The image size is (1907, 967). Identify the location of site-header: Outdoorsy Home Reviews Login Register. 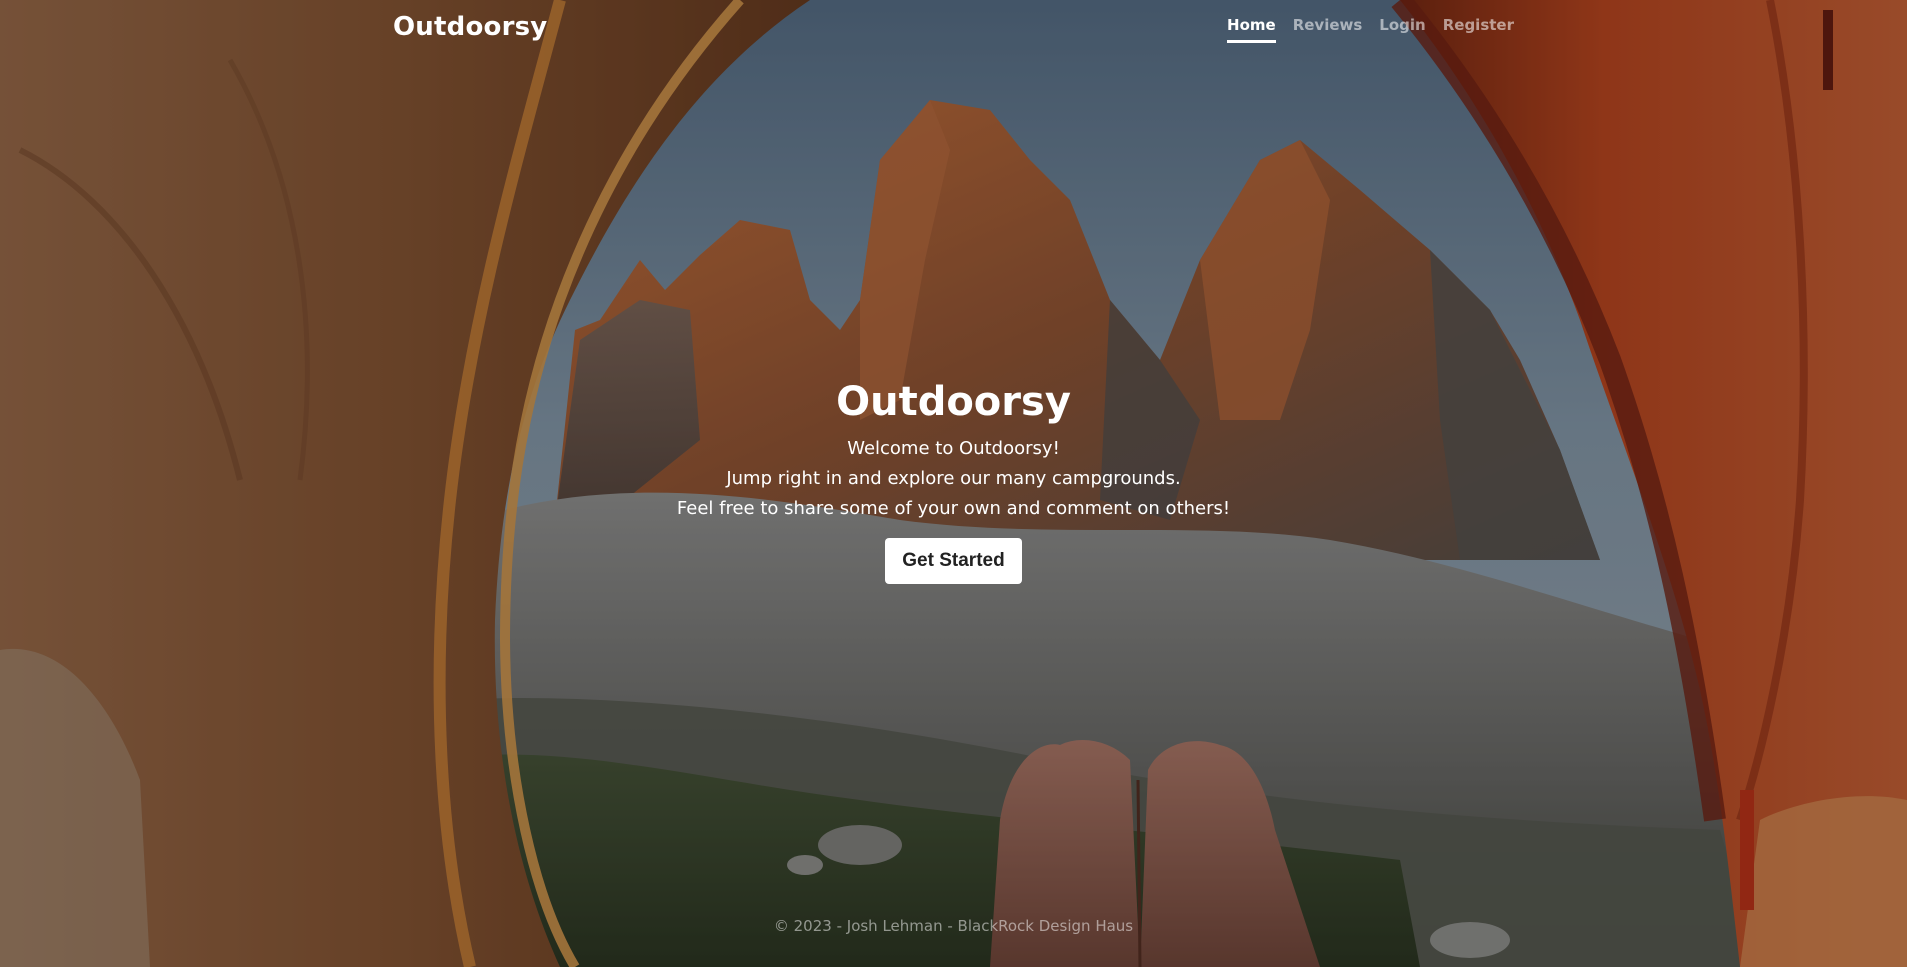
(953, 26).